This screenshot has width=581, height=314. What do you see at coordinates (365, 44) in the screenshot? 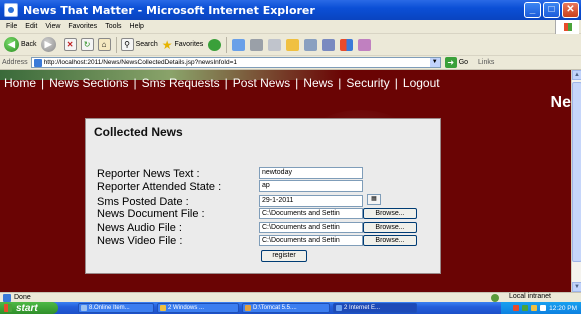
I see `research-icon` at bounding box center [365, 44].